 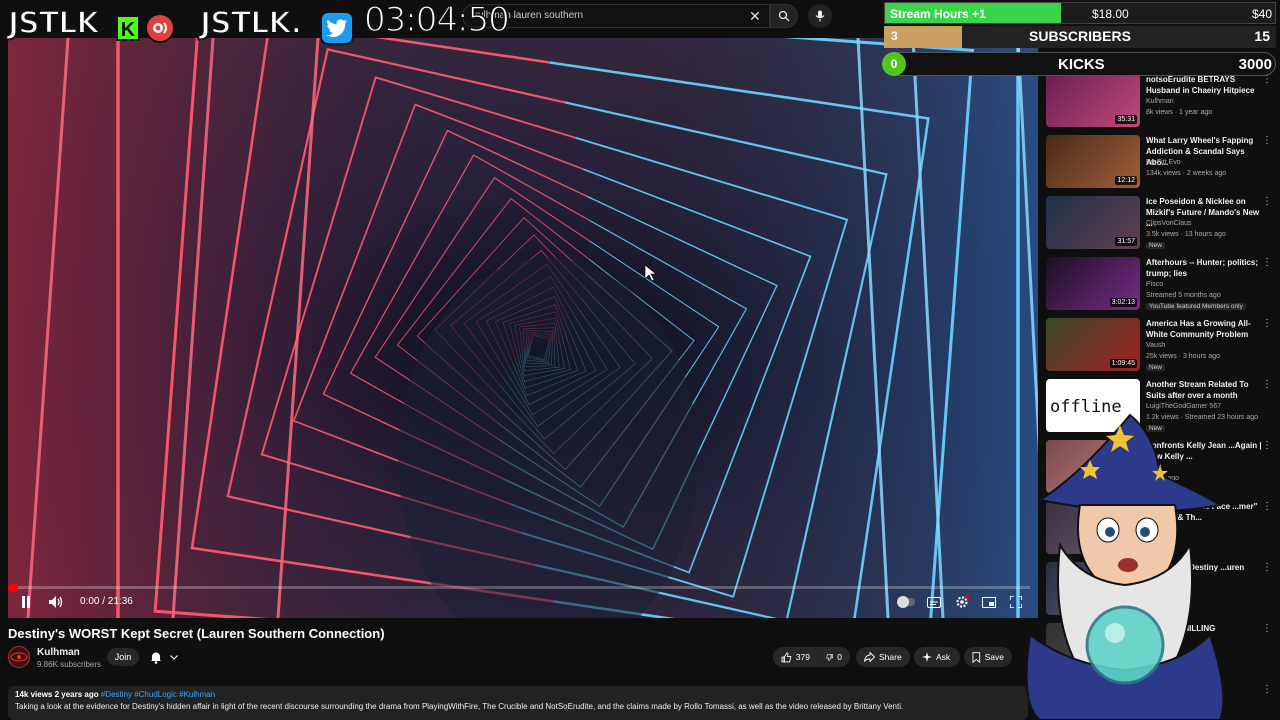 I want to click on channel-logo-icon, so click(x=19, y=657).